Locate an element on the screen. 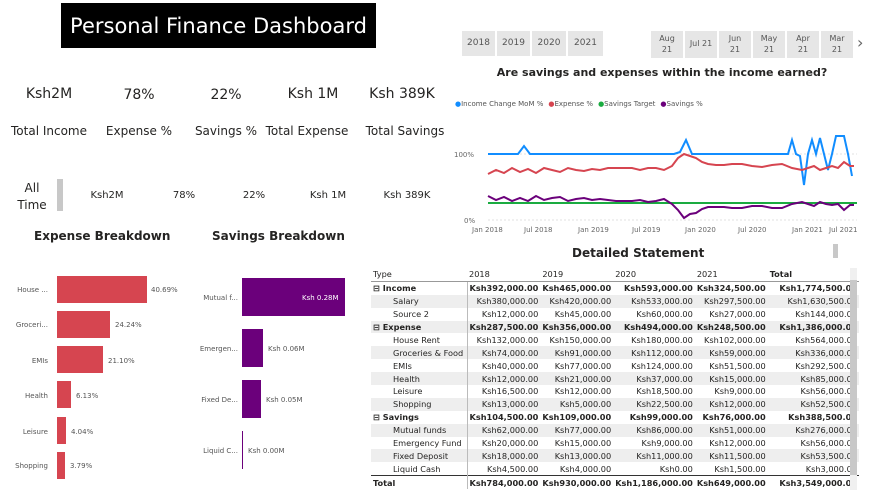 Image resolution: width=879 pixels, height=497 pixels. table-header-row: Type 2018 2019 2020 2021 Total is located at coordinates (615, 275).